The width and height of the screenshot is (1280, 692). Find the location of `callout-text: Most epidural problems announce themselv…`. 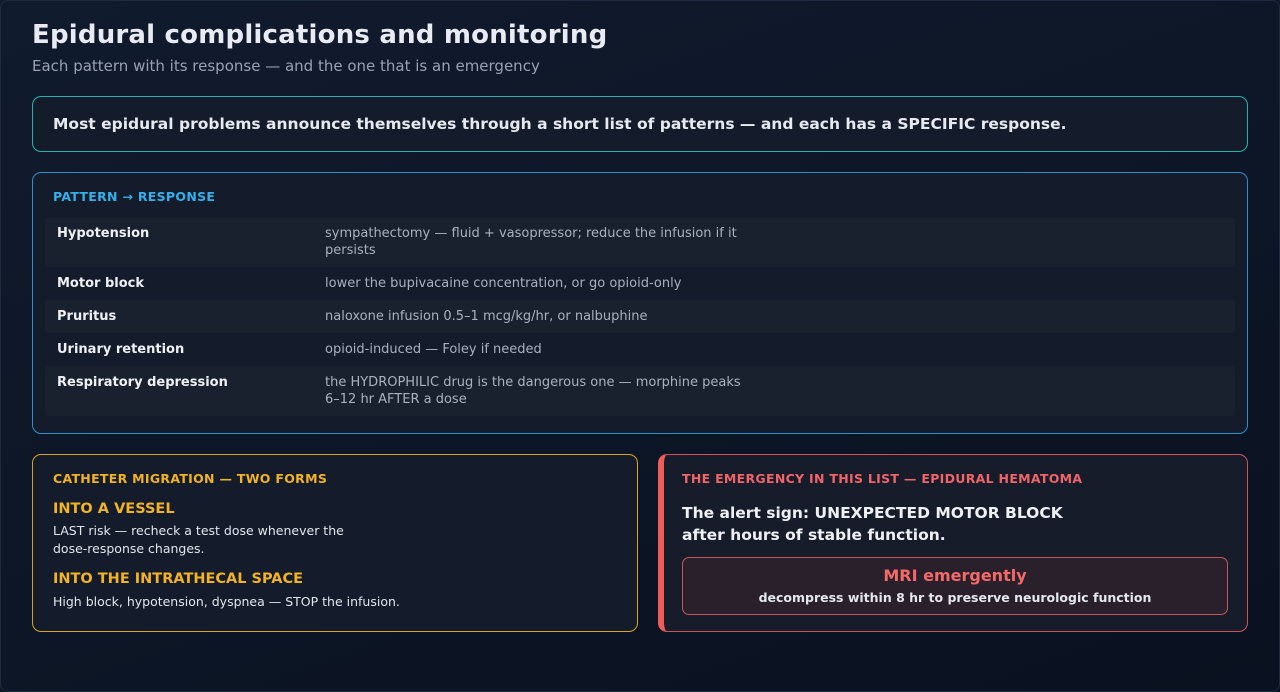

callout-text: Most epidural problems announce themselv… is located at coordinates (560, 124).